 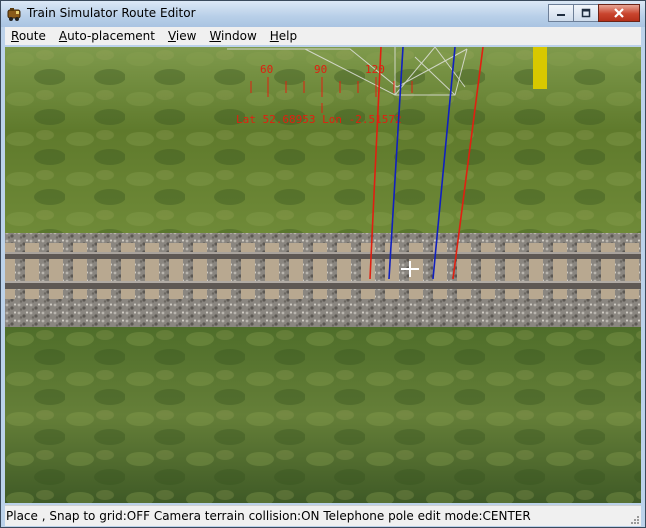 I want to click on minimize-button, so click(x=561, y=13).